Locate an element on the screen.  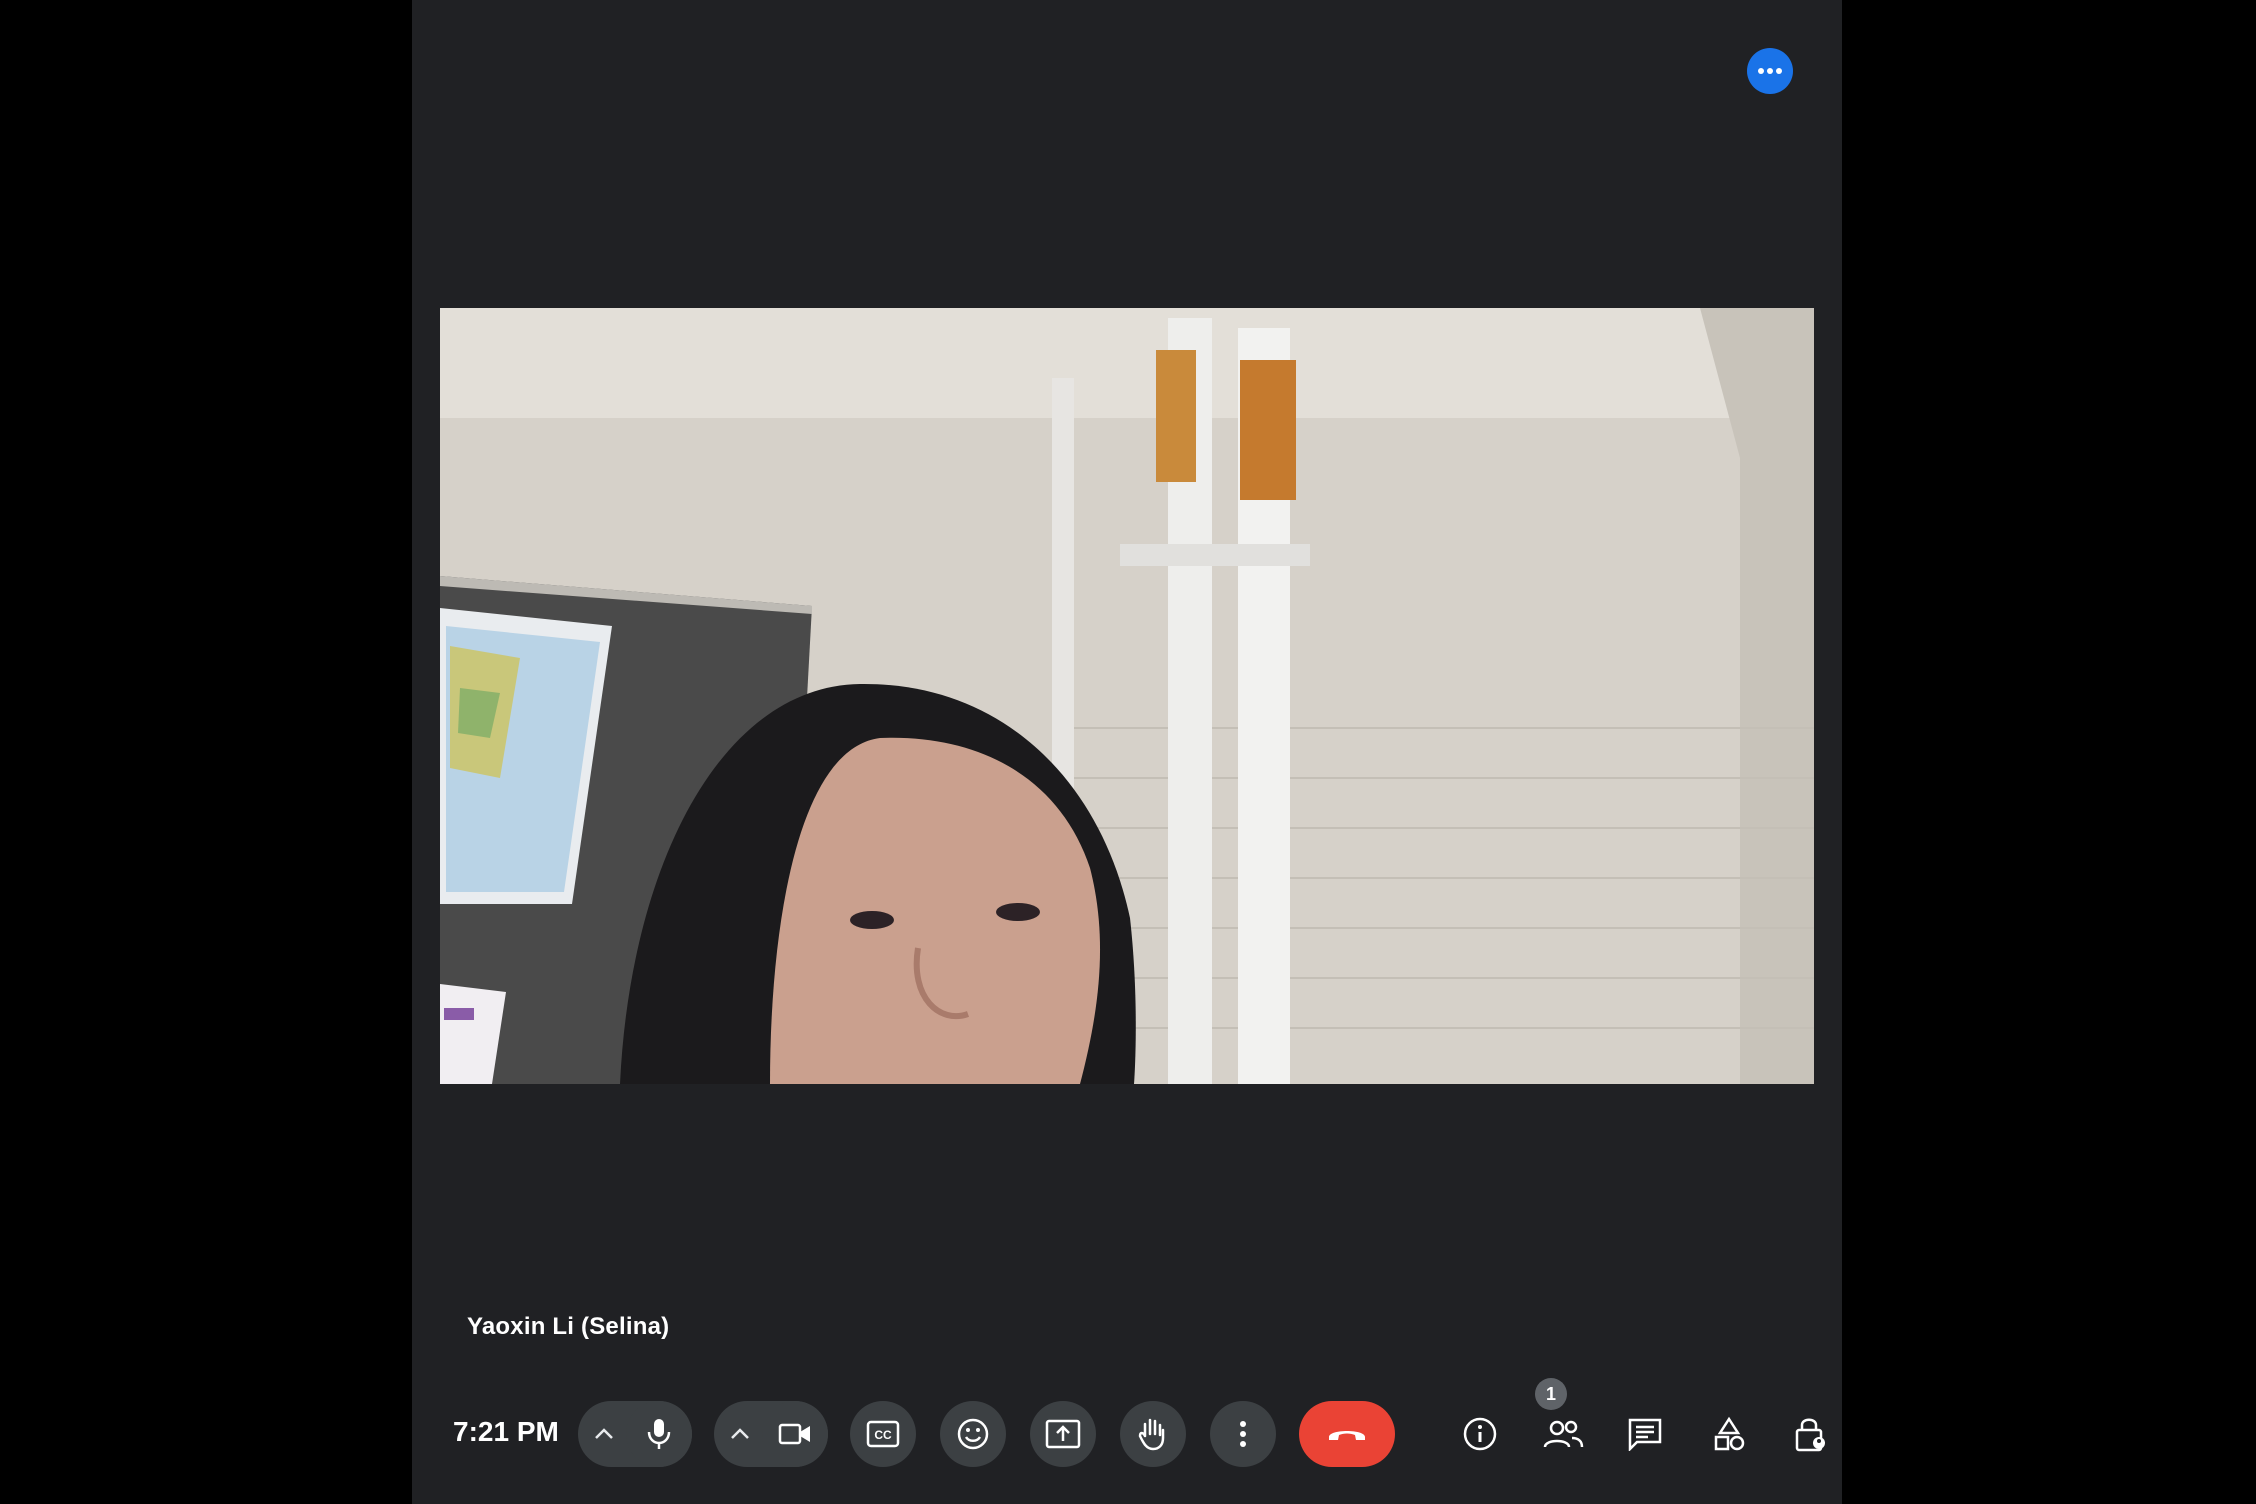
call-end-icon is located at coordinates (1347, 1435).